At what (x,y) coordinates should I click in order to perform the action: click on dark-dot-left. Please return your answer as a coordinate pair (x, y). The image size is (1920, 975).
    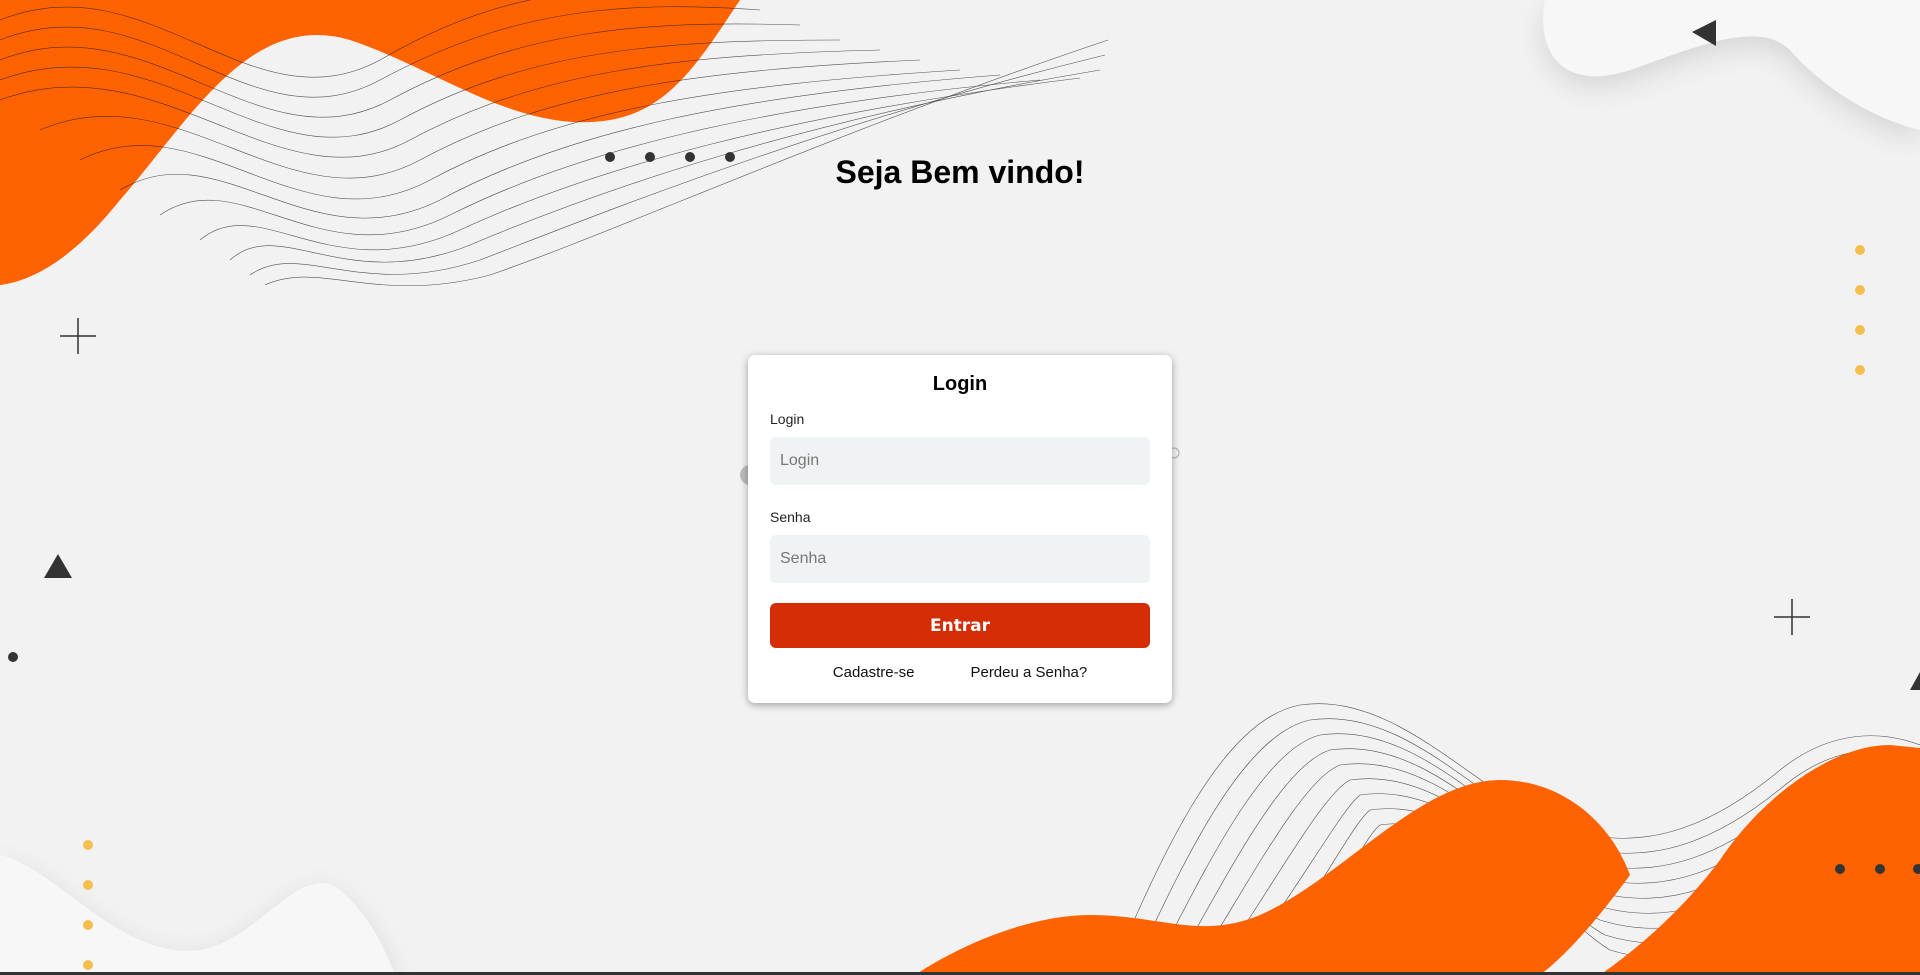
    Looking at the image, I should click on (13, 657).